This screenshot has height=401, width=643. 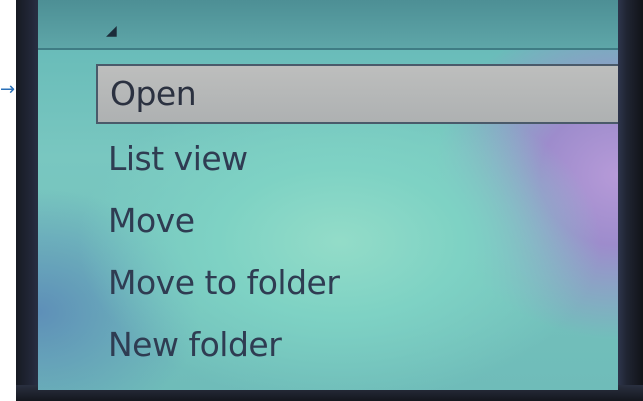 I want to click on menu-item-label: Open, so click(x=153, y=93).